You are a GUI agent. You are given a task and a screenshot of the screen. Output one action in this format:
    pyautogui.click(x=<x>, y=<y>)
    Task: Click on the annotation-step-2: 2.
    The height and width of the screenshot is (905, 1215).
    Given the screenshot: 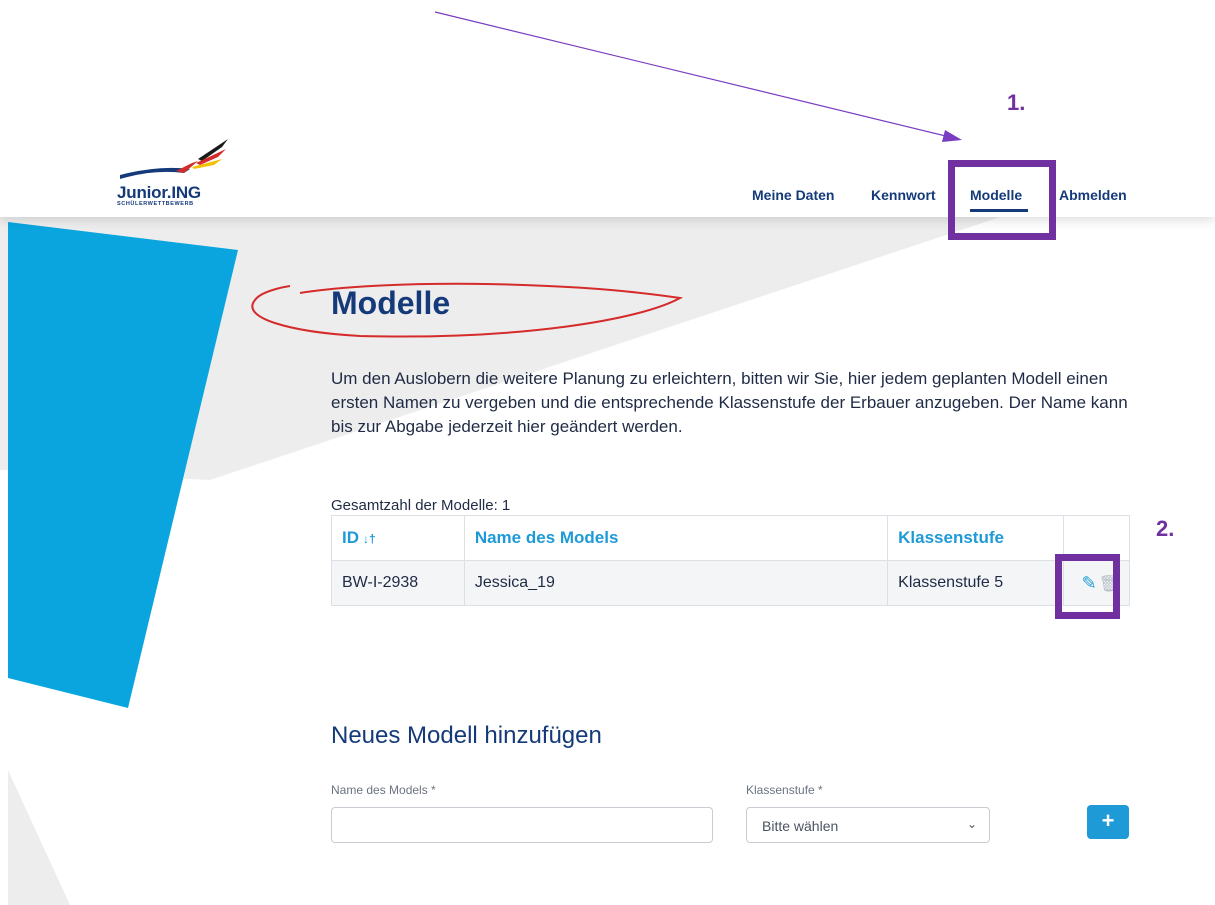 What is the action you would take?
    pyautogui.click(x=1165, y=528)
    